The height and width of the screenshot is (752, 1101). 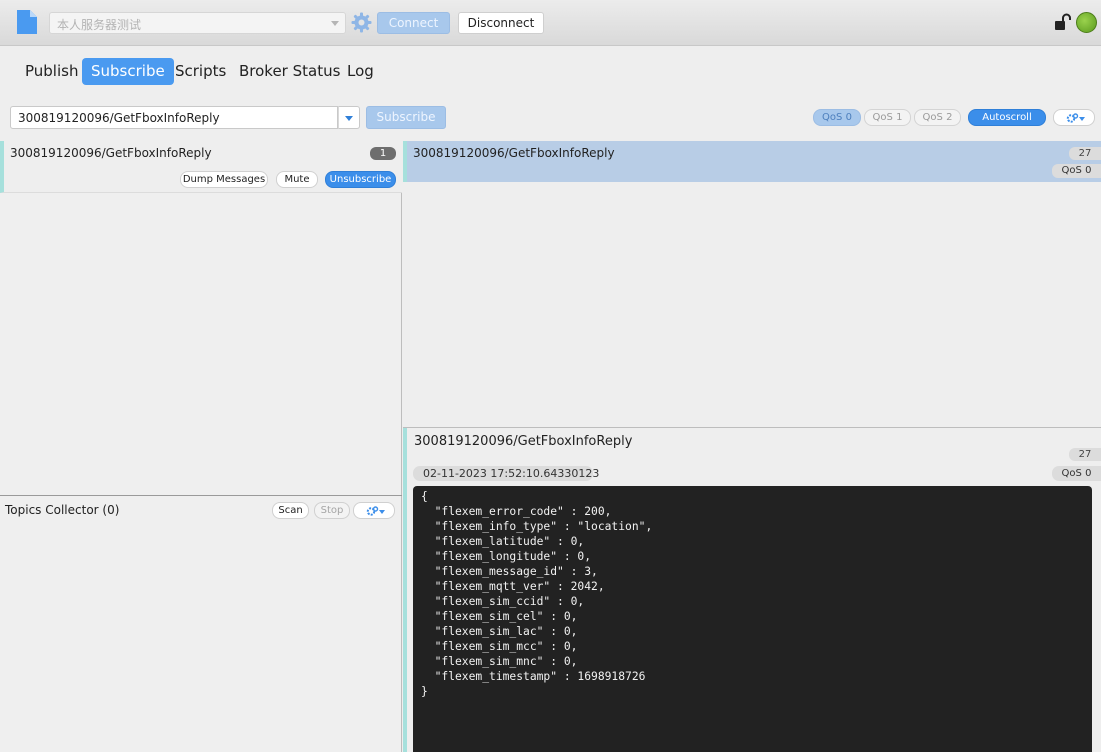 What do you see at coordinates (289, 71) in the screenshot?
I see `tab-broker-status: Broker Status` at bounding box center [289, 71].